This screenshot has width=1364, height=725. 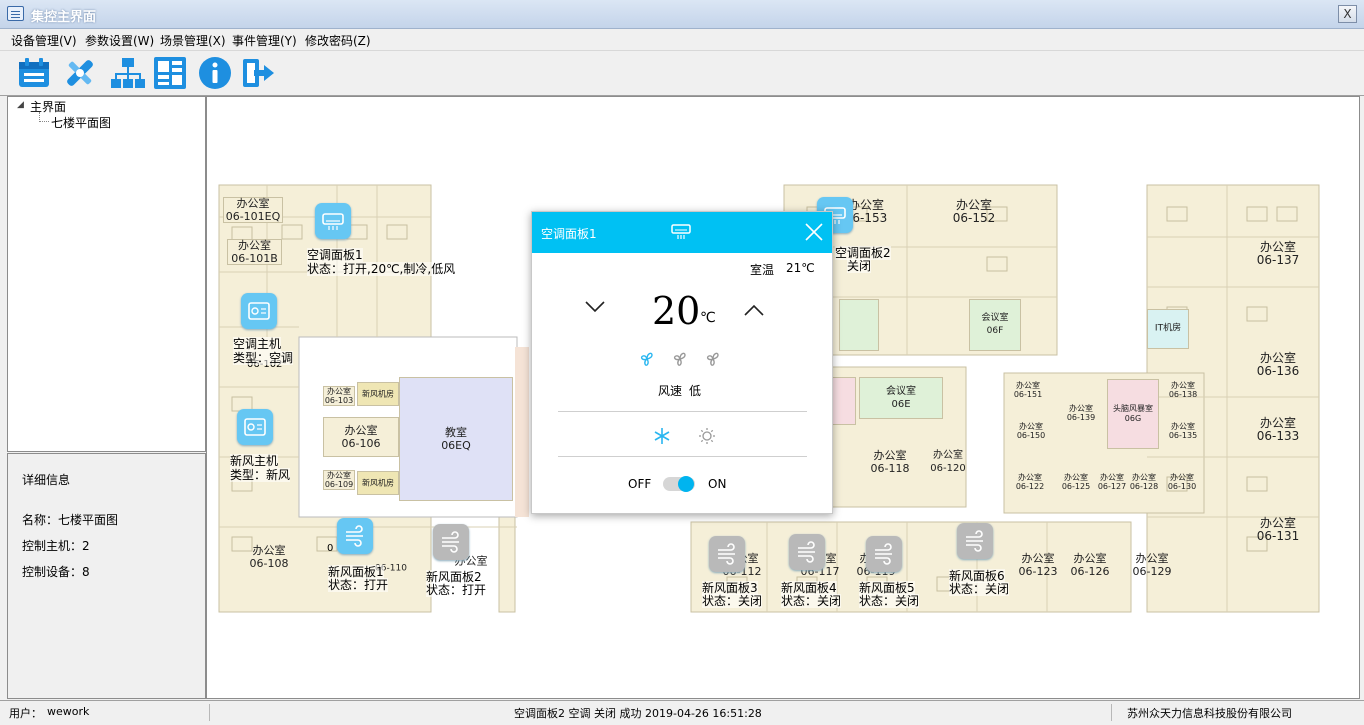 I want to click on app-icon, so click(x=15, y=13).